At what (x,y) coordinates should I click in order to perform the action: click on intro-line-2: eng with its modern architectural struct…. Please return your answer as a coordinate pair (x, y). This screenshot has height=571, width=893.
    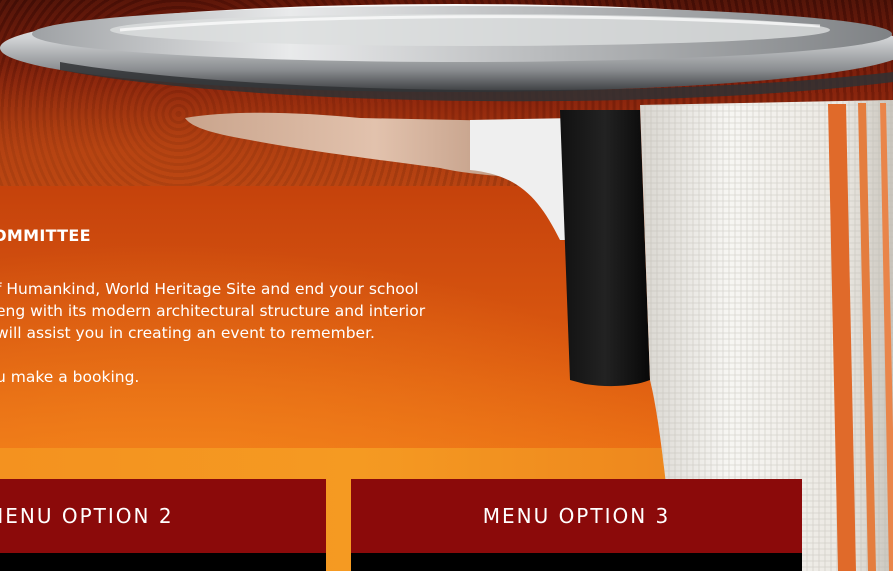
    Looking at the image, I should click on (213, 311).